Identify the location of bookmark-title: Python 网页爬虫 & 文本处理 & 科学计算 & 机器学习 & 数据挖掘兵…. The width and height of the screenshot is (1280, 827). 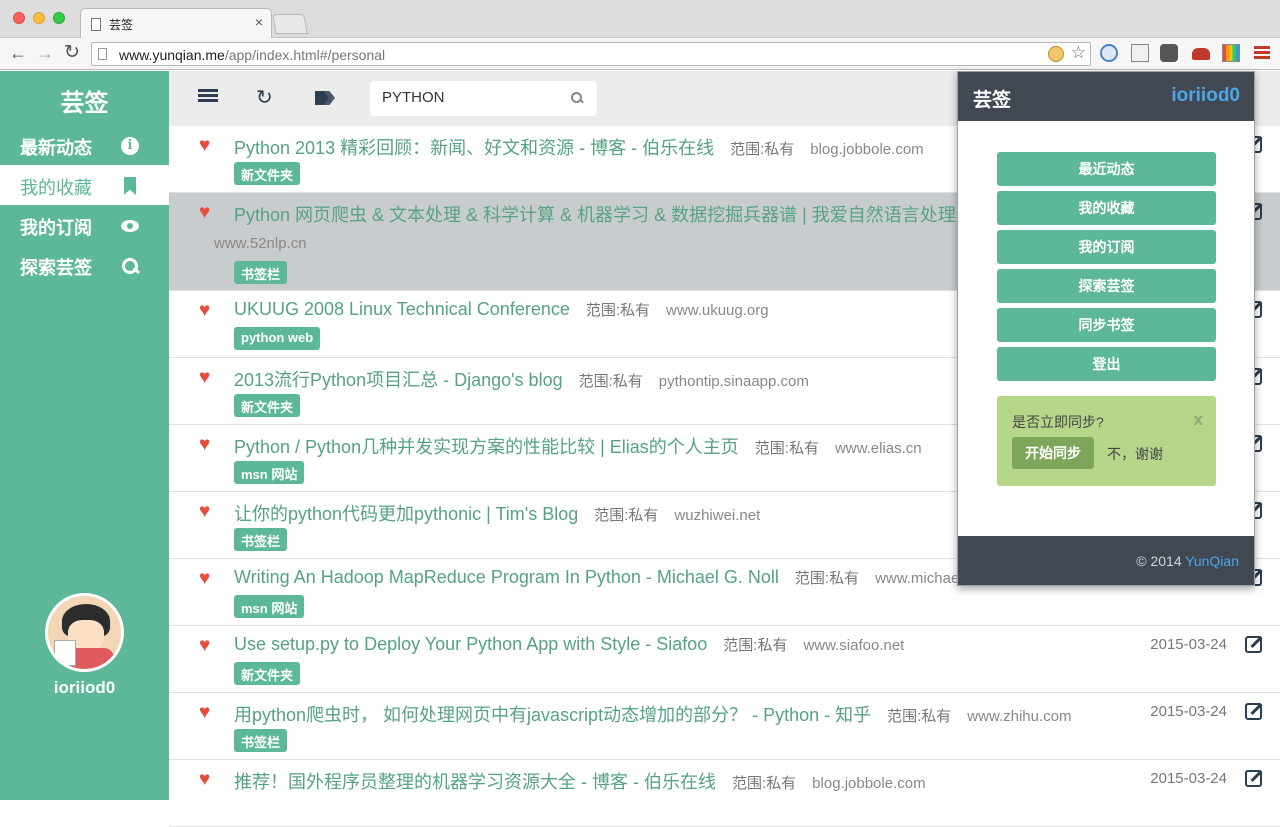
(595, 215).